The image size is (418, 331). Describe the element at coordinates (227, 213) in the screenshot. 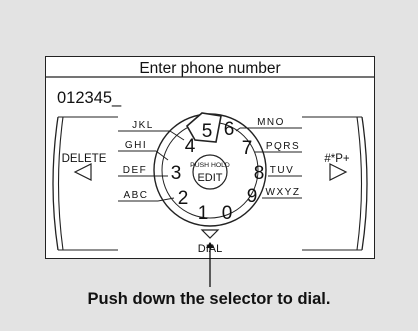

I see `digit-0: 0` at that location.